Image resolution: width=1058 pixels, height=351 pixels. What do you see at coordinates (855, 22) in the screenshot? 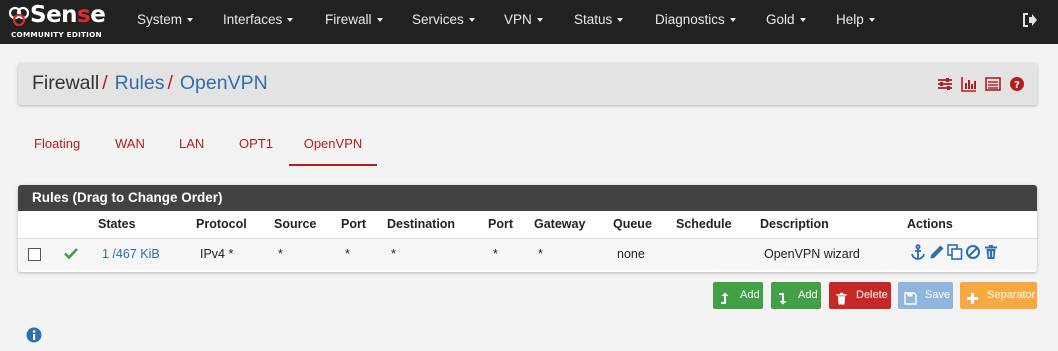
I see `nav-help: Help` at bounding box center [855, 22].